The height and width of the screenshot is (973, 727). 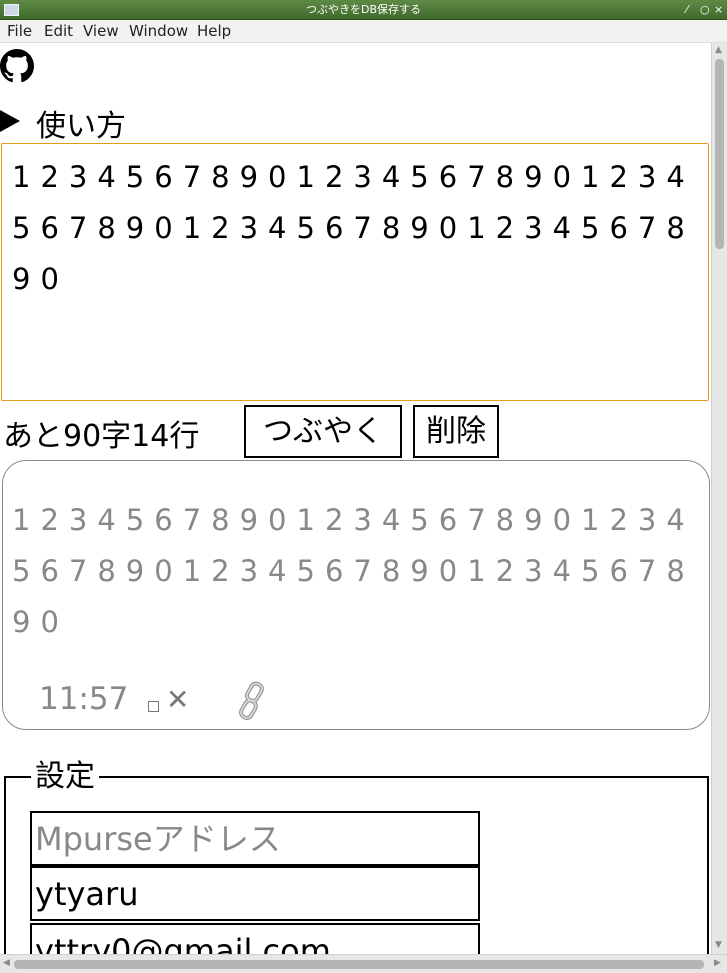 I want to click on menu-file: File, so click(x=19, y=31).